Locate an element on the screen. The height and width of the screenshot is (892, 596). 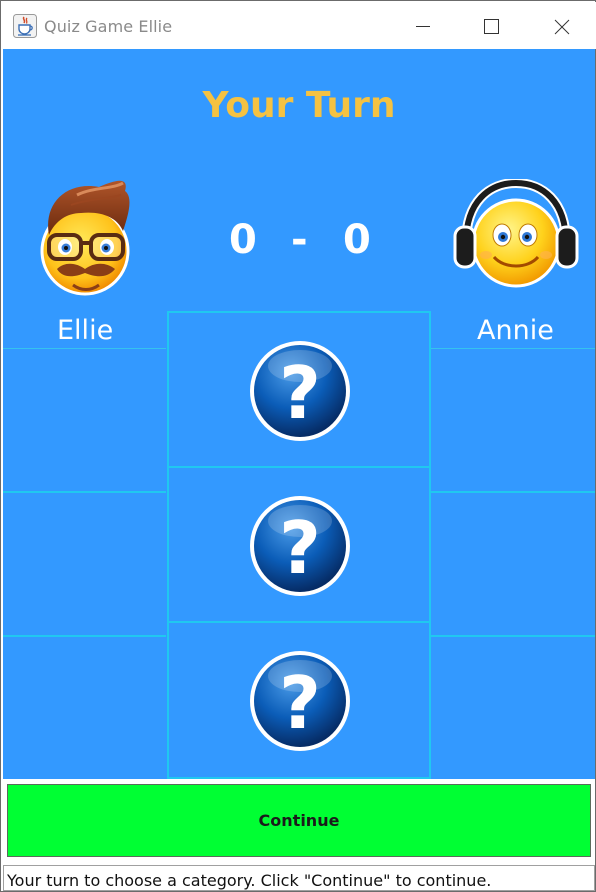
close-button is located at coordinates (562, 25).